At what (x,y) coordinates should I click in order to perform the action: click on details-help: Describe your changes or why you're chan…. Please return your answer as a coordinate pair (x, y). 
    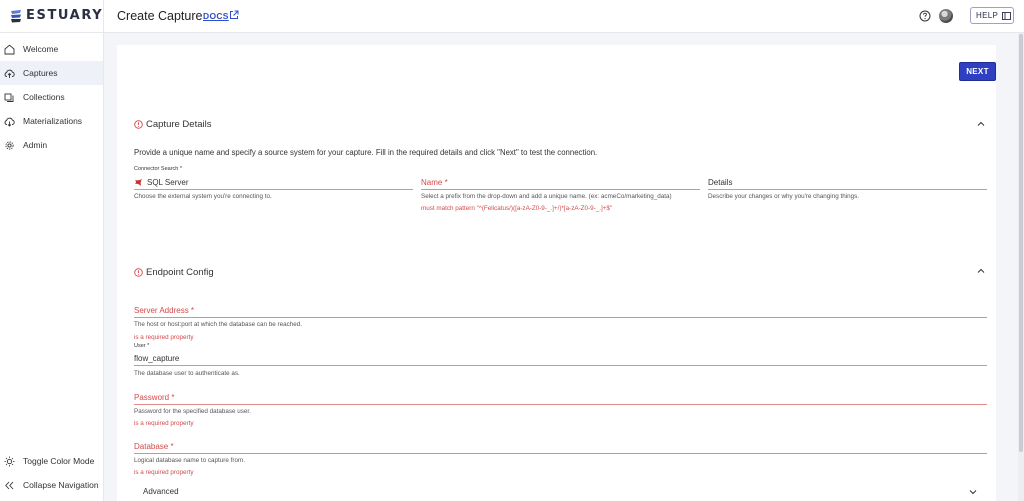
    Looking at the image, I should click on (784, 196).